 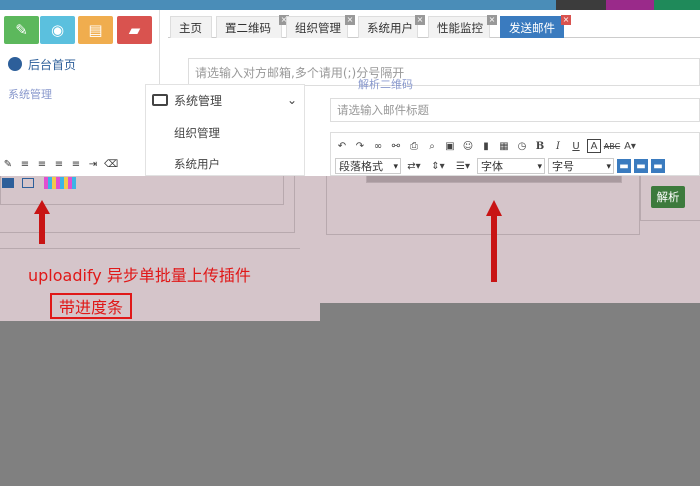 What do you see at coordinates (248, 28) in the screenshot?
I see `tab-label: 置二维码` at bounding box center [248, 28].